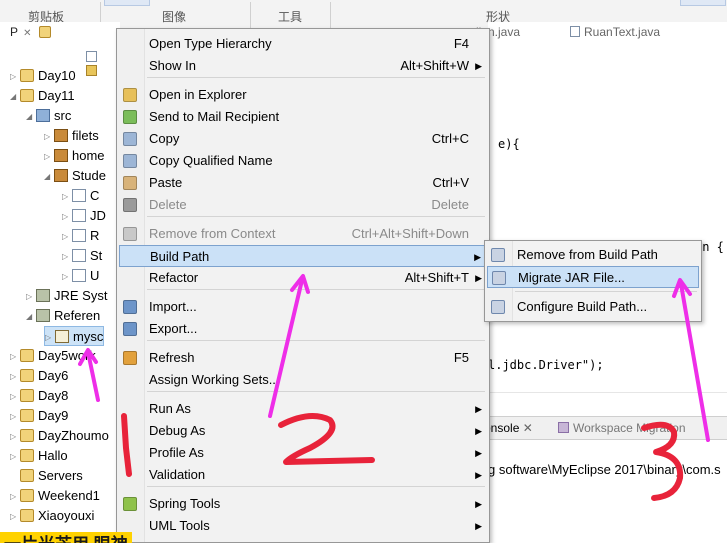 The image size is (727, 543). What do you see at coordinates (622, 428) in the screenshot?
I see `tab-workspace-migration: Workspace Migration` at bounding box center [622, 428].